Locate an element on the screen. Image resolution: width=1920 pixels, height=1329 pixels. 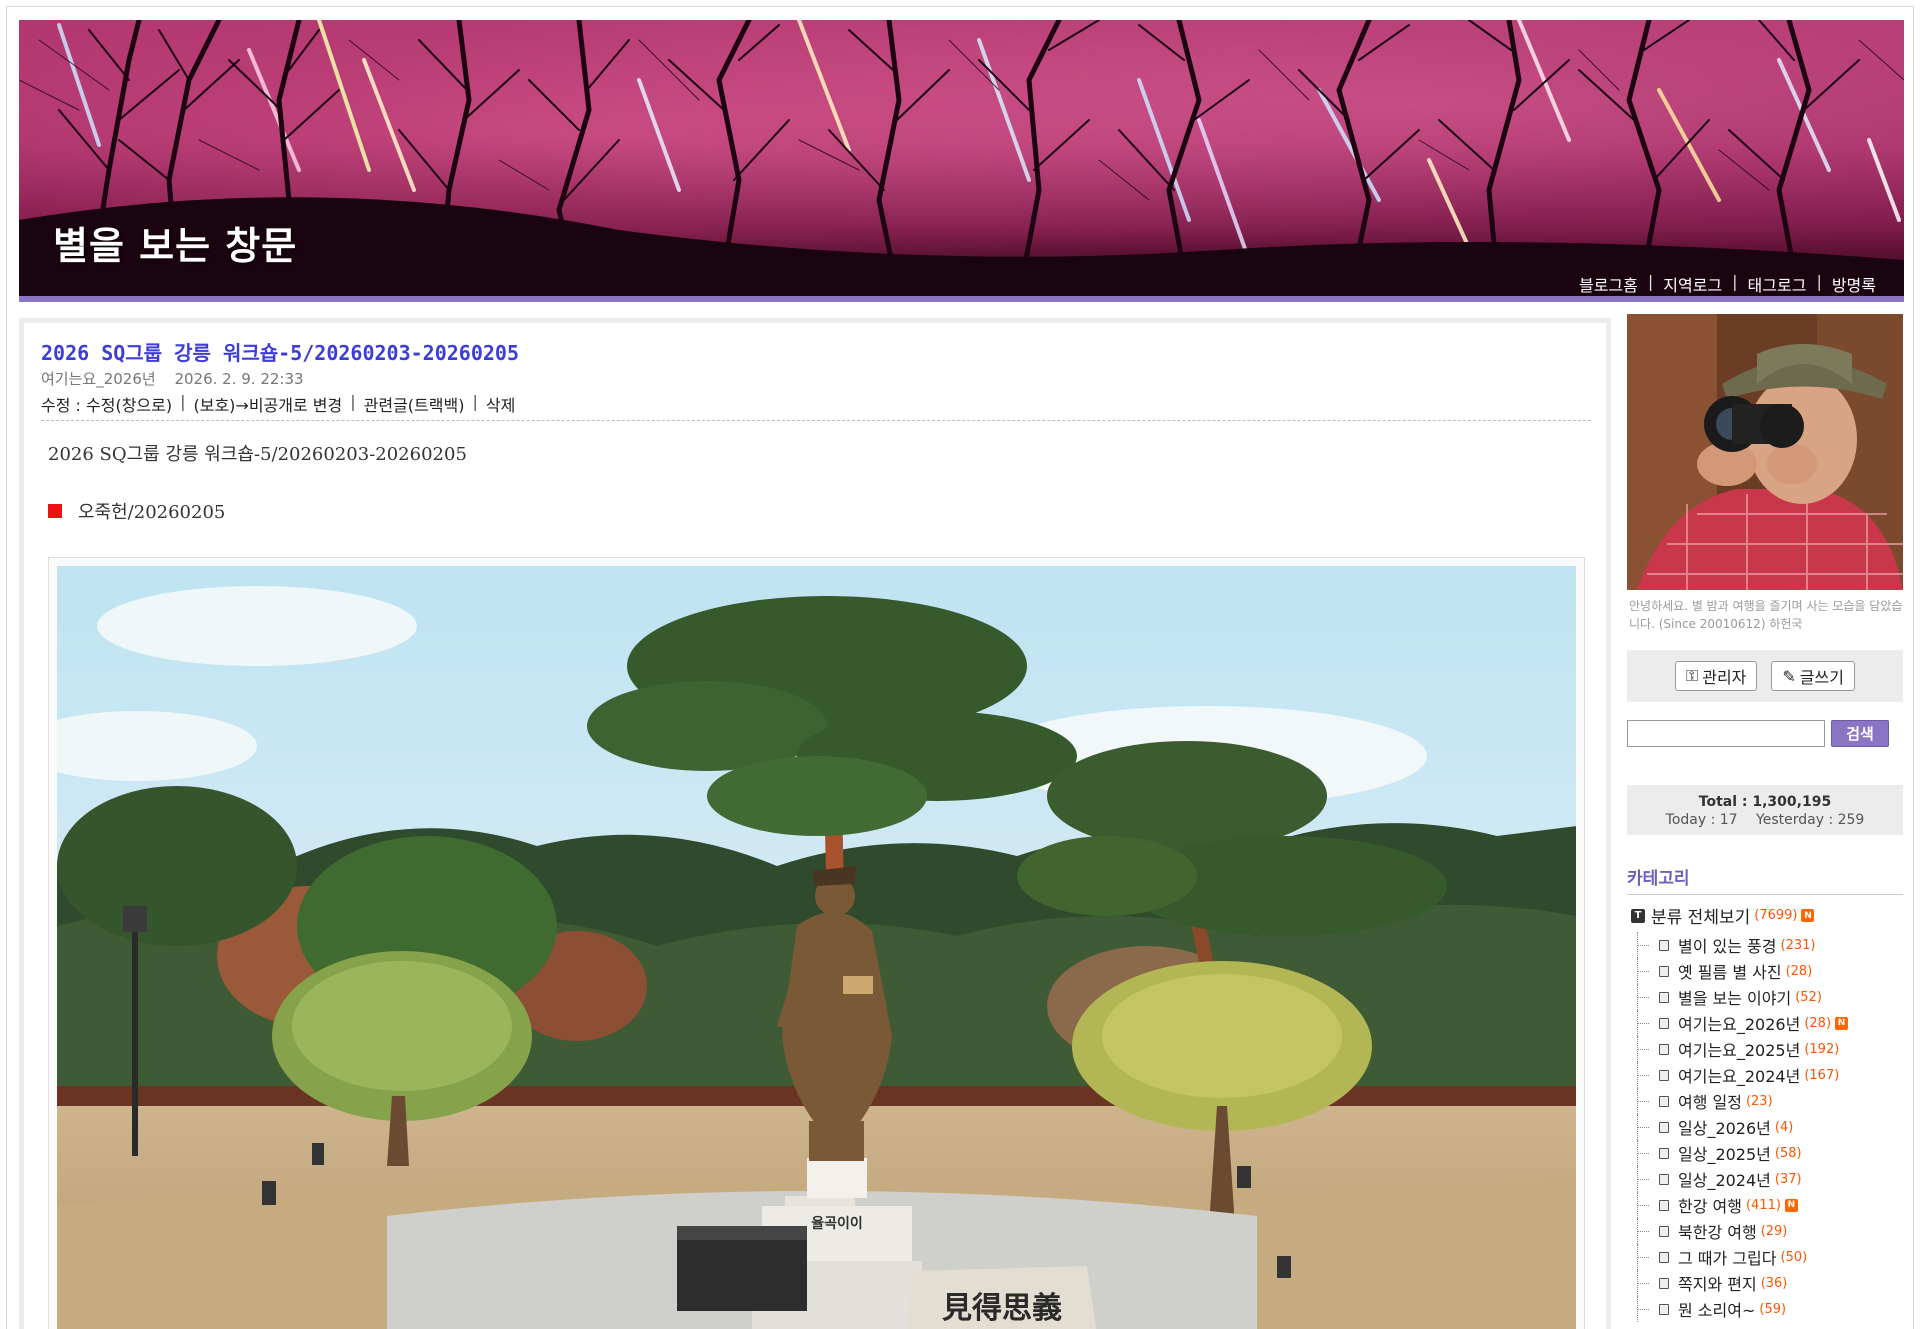
nav-tag-log: 태그로그 is located at coordinates (1777, 284).